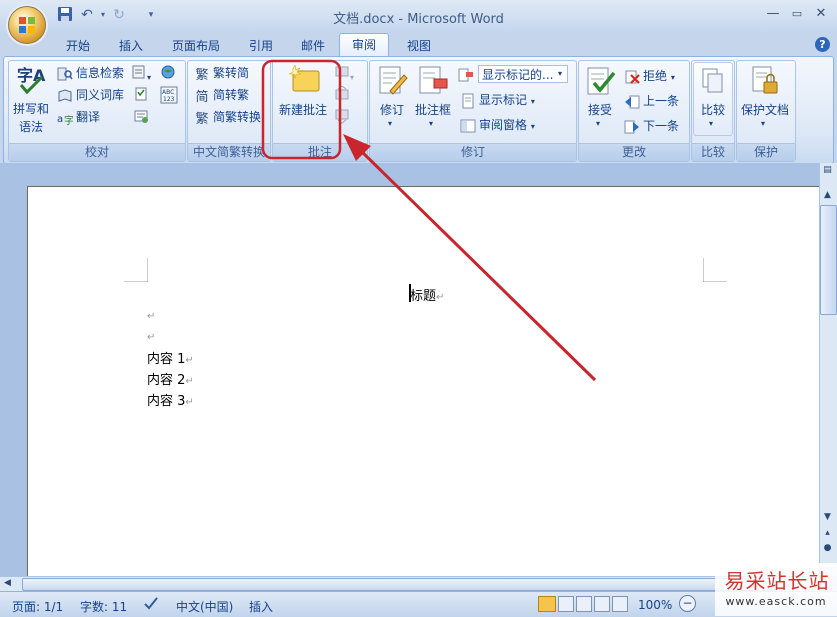  I want to click on doc-paragraph-4: 内容 2↵, so click(170, 378).